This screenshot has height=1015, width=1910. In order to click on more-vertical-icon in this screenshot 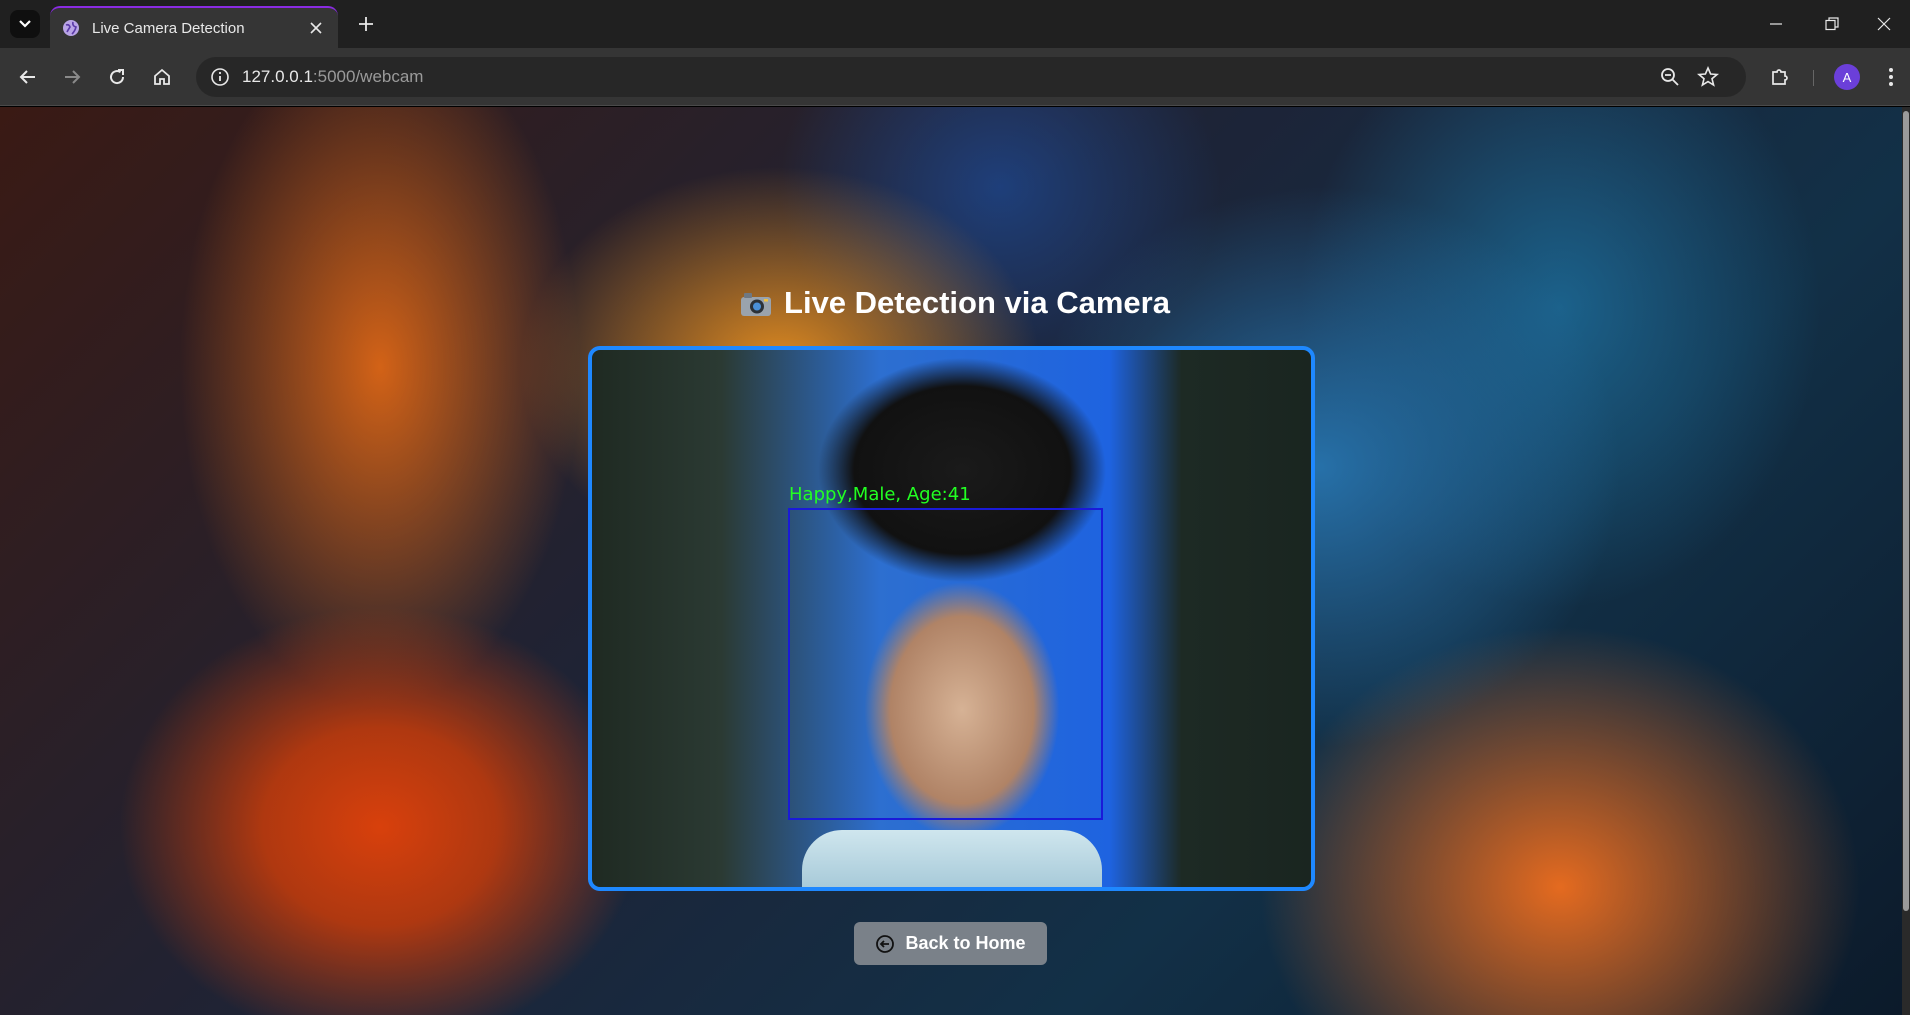, I will do `click(1891, 77)`.